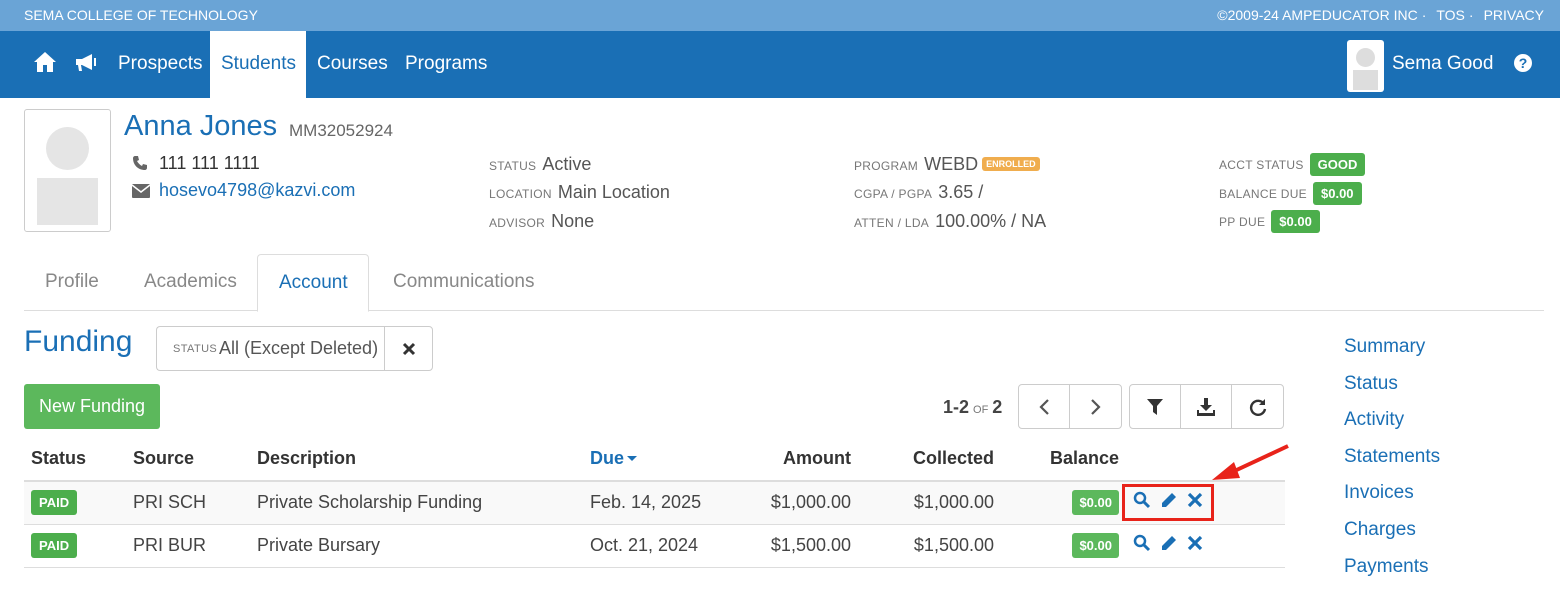  What do you see at coordinates (1250, 462) in the screenshot?
I see `annotation-arrow-icon` at bounding box center [1250, 462].